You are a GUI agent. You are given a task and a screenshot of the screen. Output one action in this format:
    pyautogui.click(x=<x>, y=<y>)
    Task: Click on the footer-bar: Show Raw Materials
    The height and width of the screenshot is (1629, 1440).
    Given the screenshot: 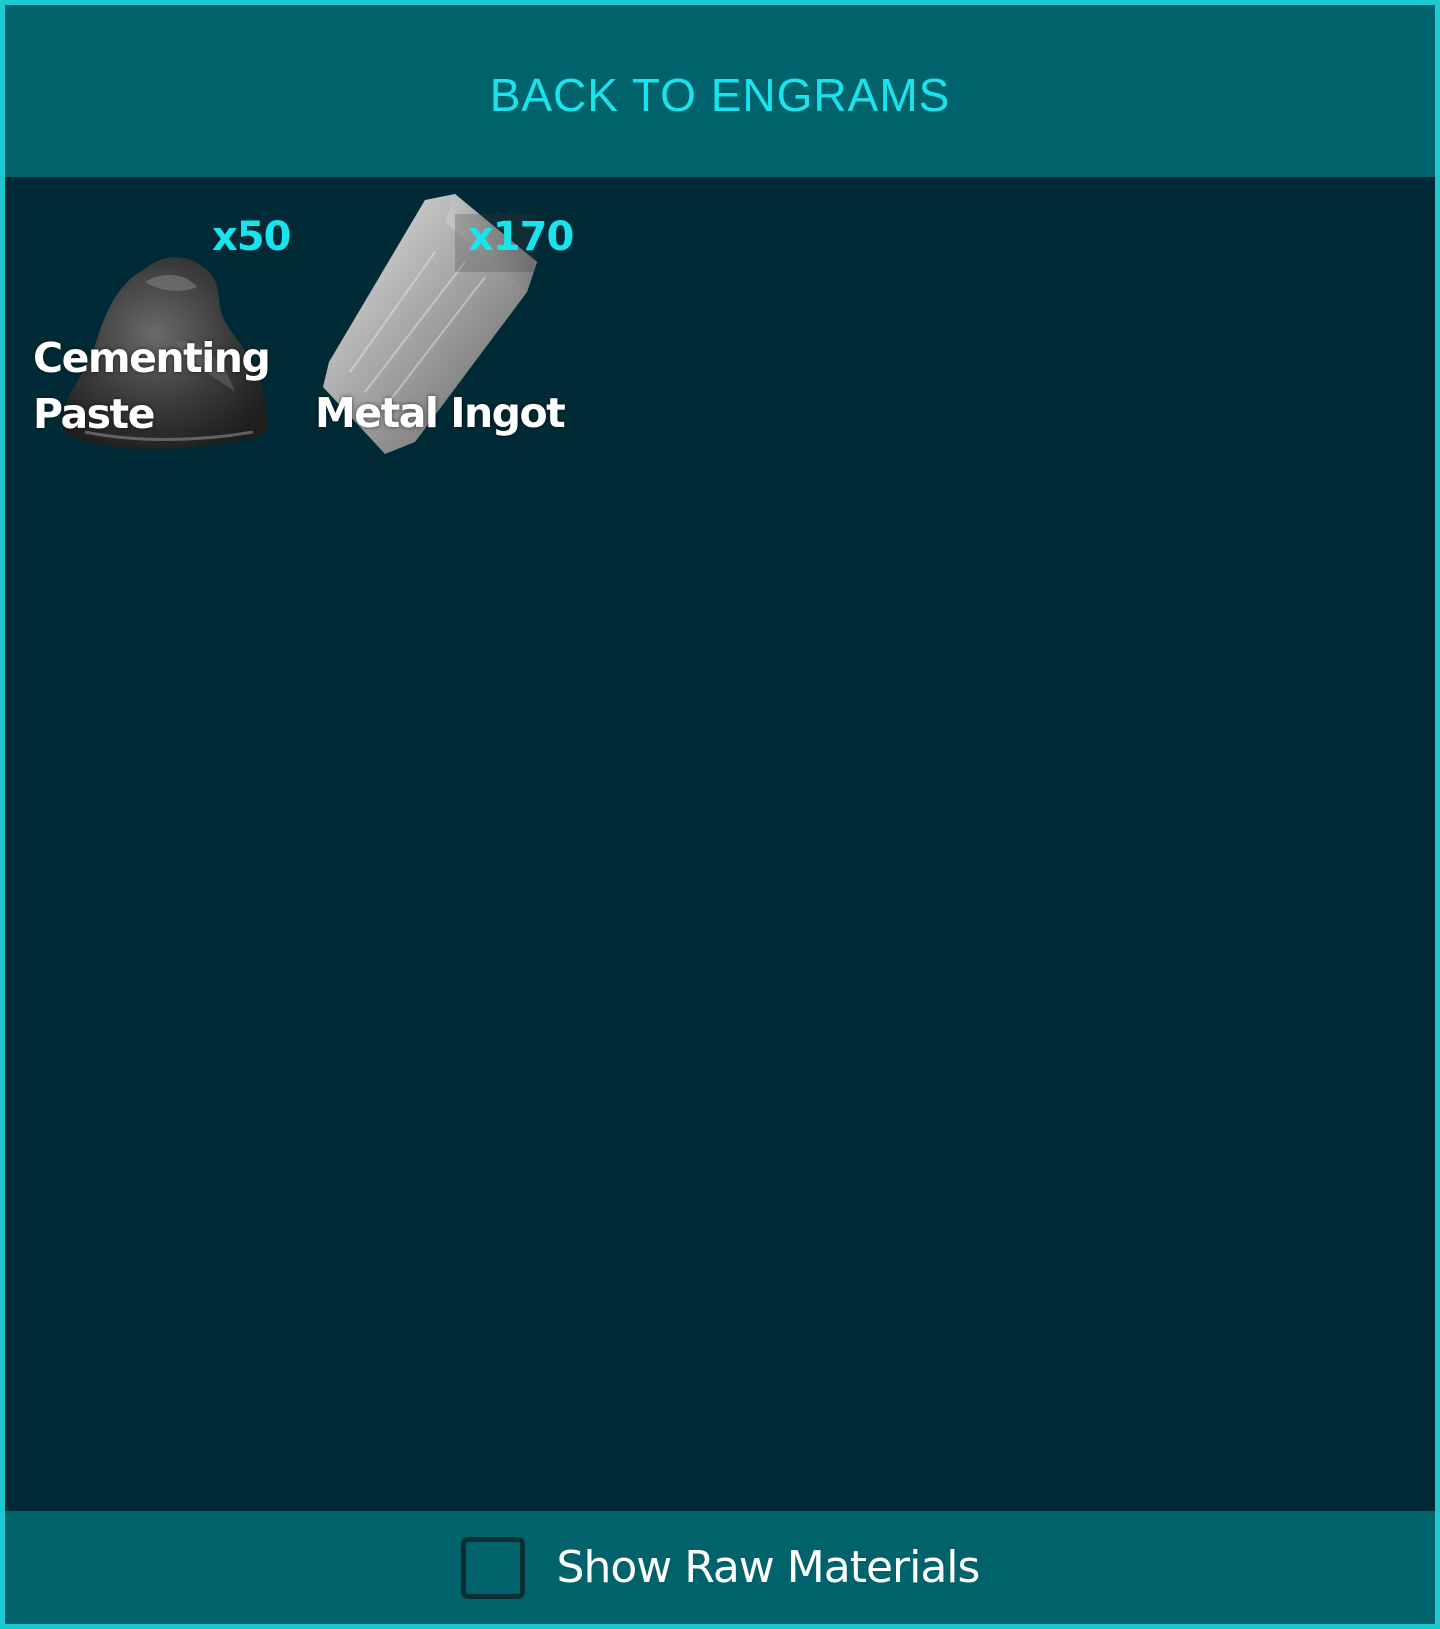 What is the action you would take?
    pyautogui.click(x=720, y=1567)
    